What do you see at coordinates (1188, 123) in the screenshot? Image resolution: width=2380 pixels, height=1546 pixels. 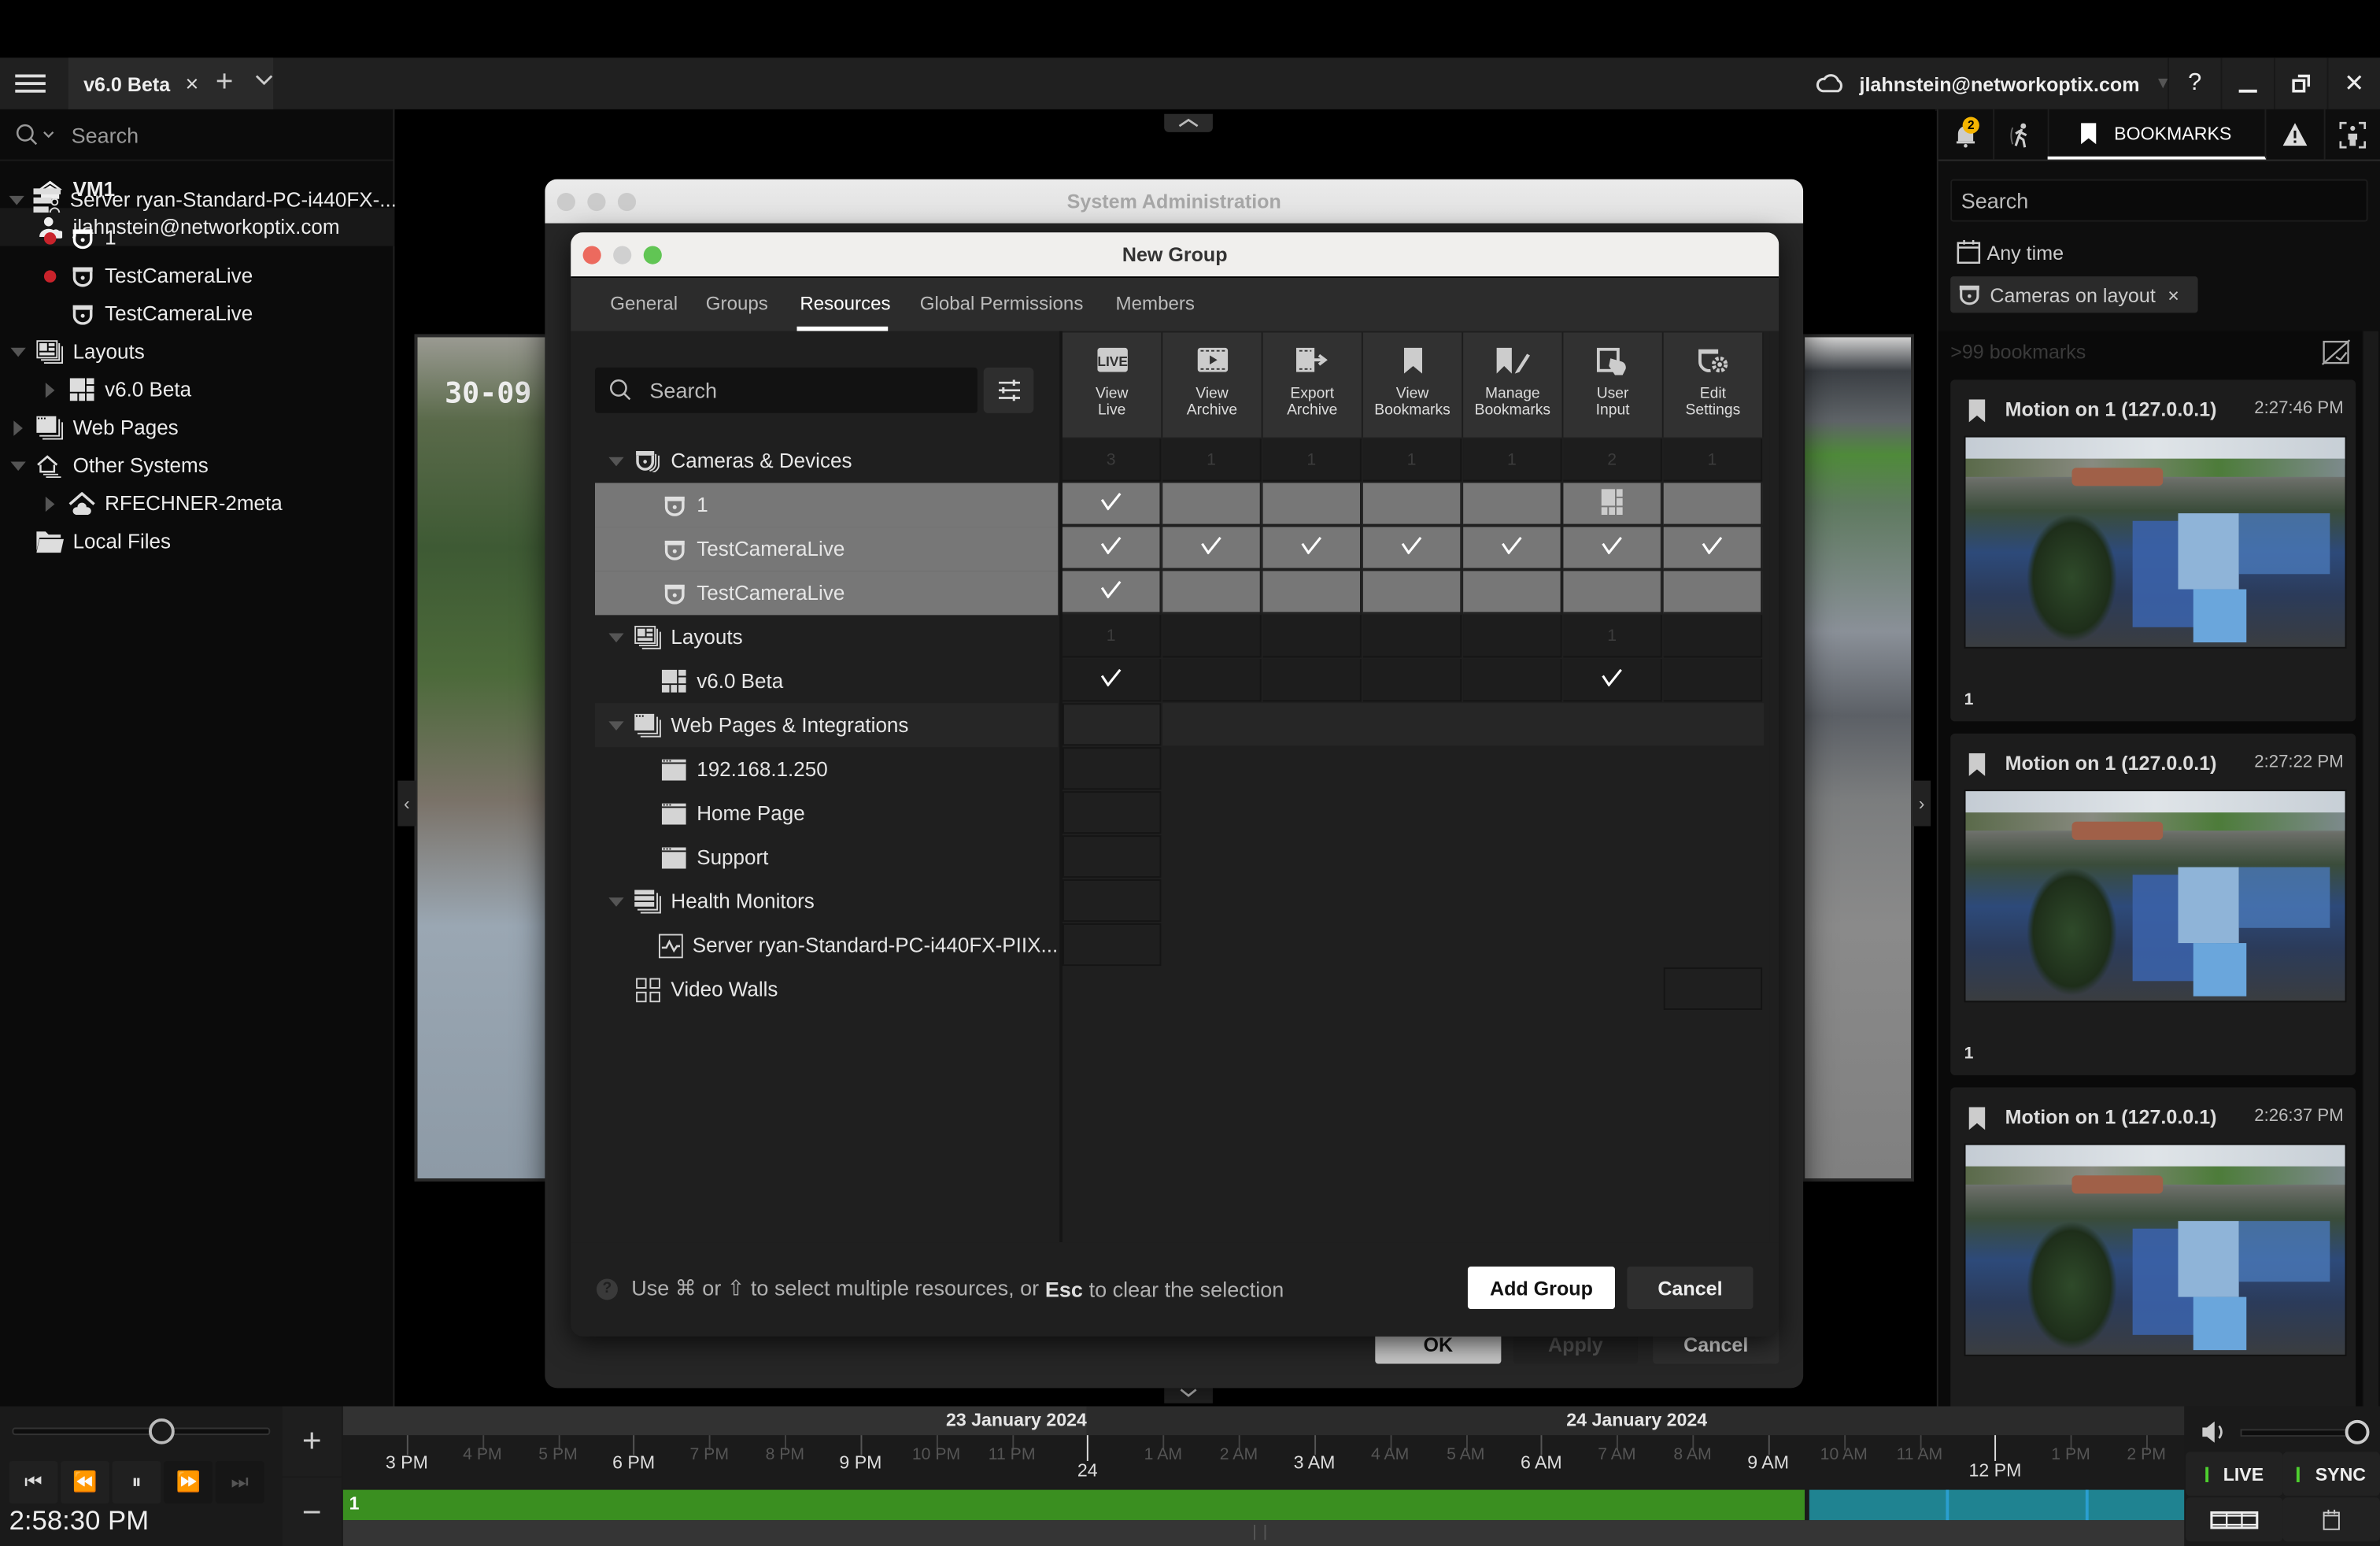 I see `collapse-top-button` at bounding box center [1188, 123].